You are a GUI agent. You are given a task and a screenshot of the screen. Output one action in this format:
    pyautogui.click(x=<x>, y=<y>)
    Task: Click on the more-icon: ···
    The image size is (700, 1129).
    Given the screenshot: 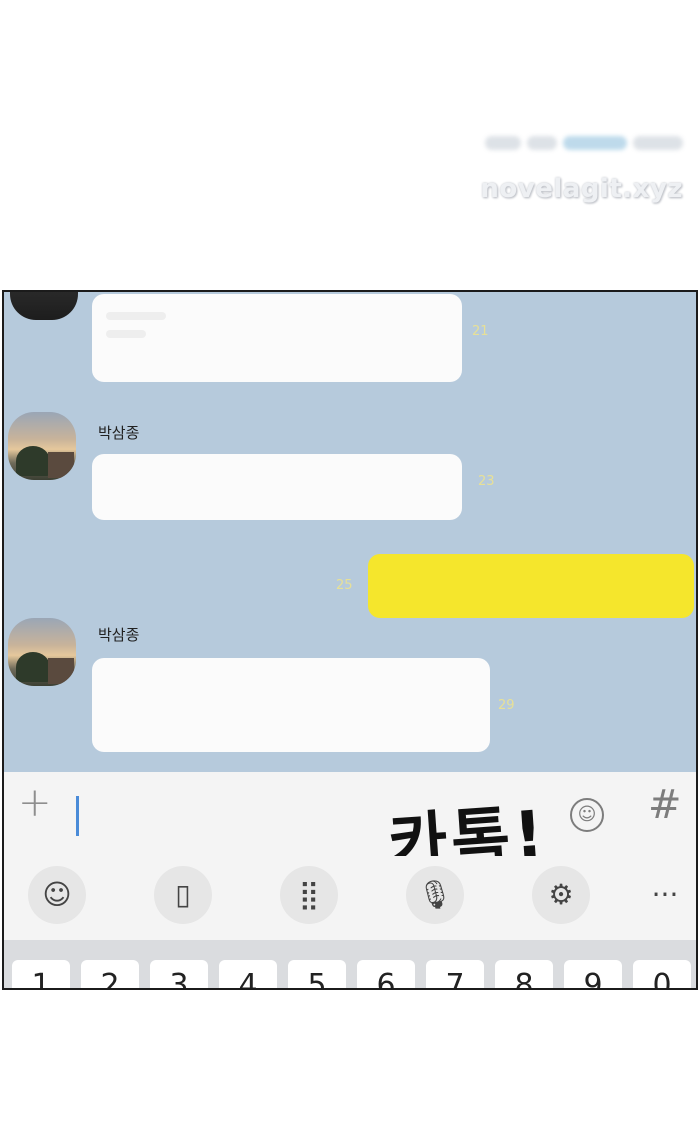 What is the action you would take?
    pyautogui.click(x=665, y=895)
    